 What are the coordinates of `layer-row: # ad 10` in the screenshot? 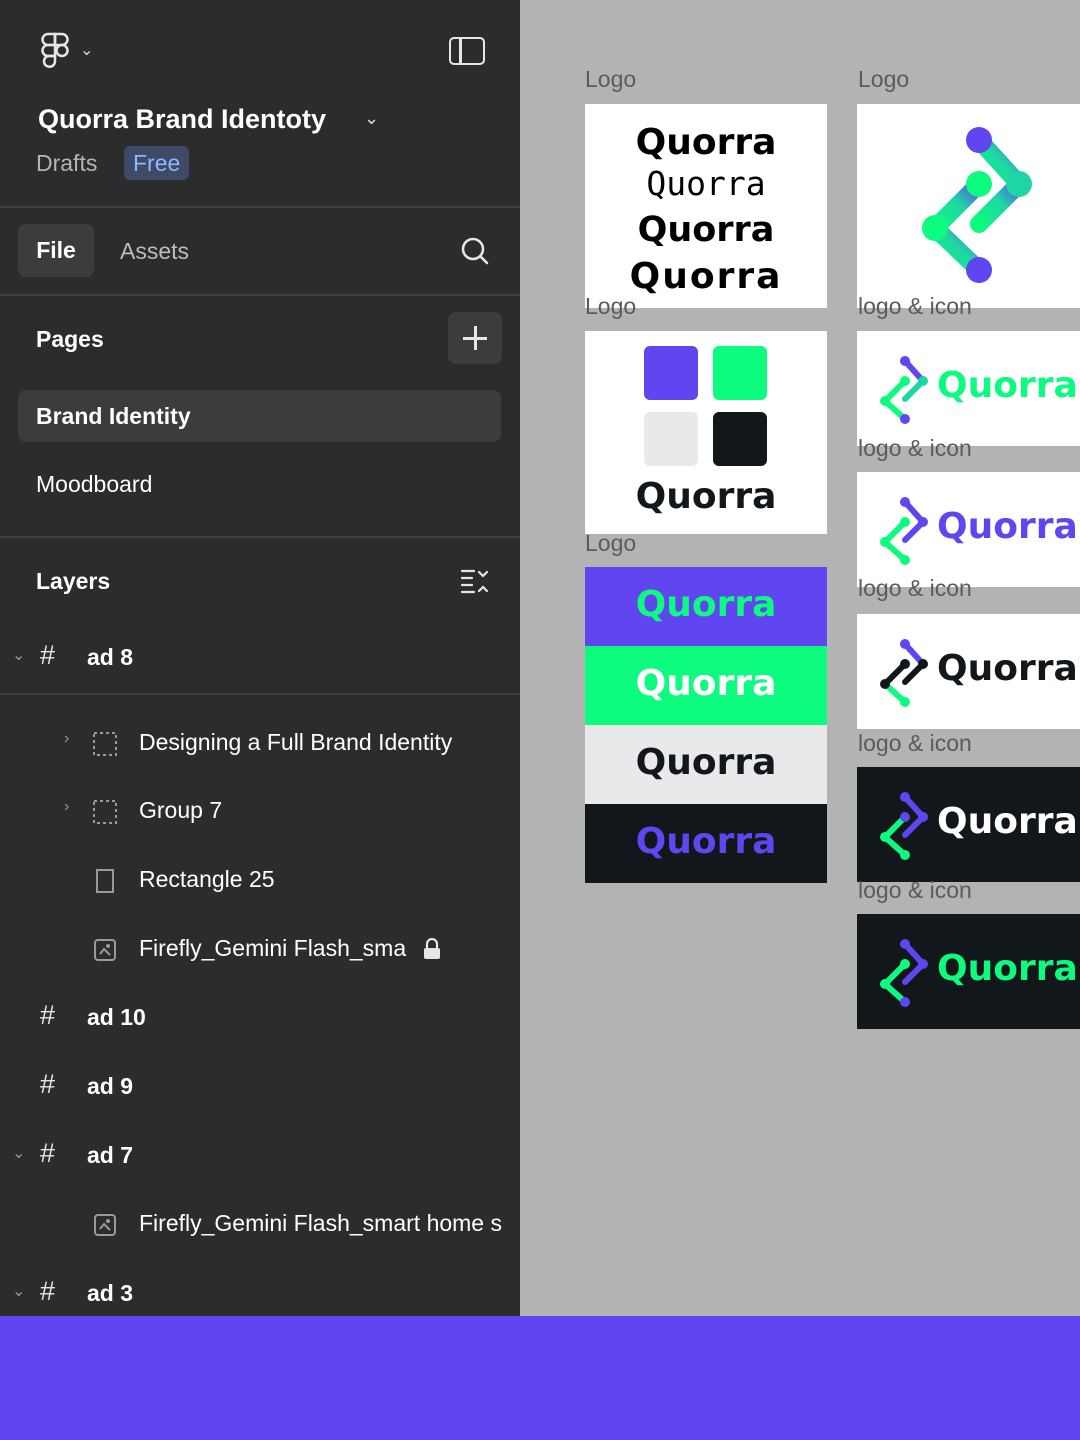 It's located at (260, 1018).